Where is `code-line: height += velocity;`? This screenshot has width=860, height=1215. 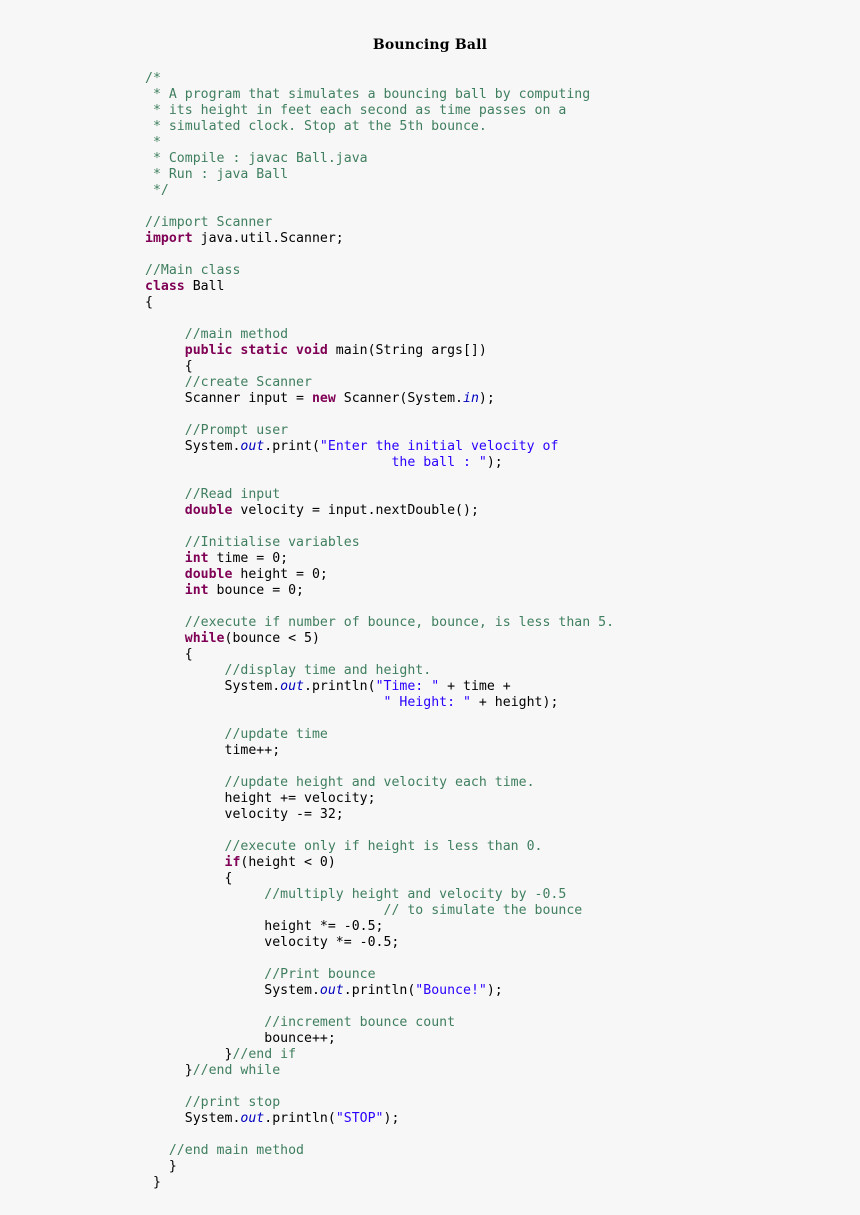 code-line: height += velocity; is located at coordinates (379, 799).